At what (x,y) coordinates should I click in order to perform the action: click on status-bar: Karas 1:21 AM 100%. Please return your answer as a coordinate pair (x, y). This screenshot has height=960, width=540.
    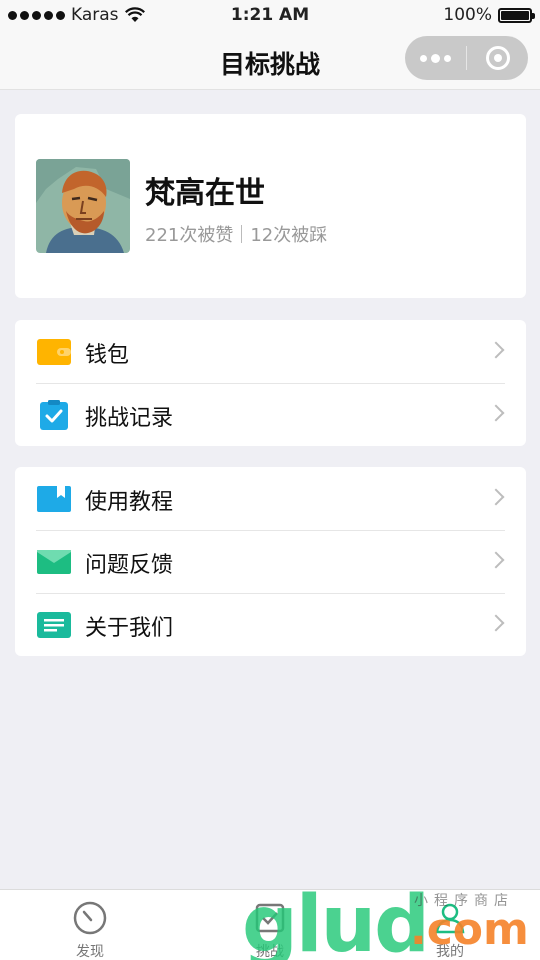
    Looking at the image, I should click on (270, 16).